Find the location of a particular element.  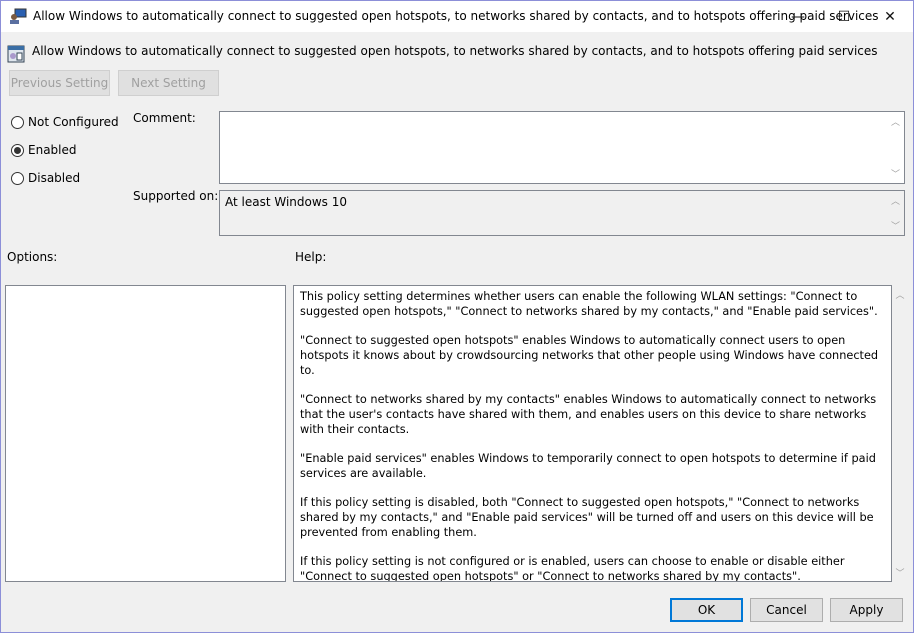

radio-label: Enabled is located at coordinates (52, 150).